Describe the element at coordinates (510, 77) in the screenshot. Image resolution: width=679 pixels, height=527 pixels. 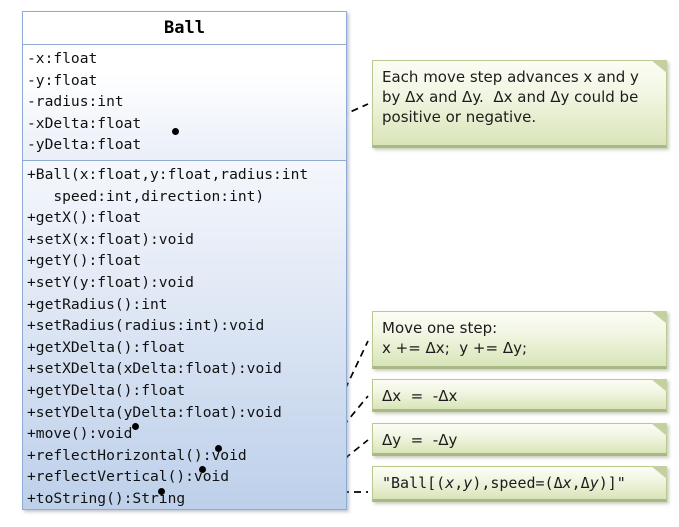
I see `note-text-line: Each move step advances x and y` at that location.